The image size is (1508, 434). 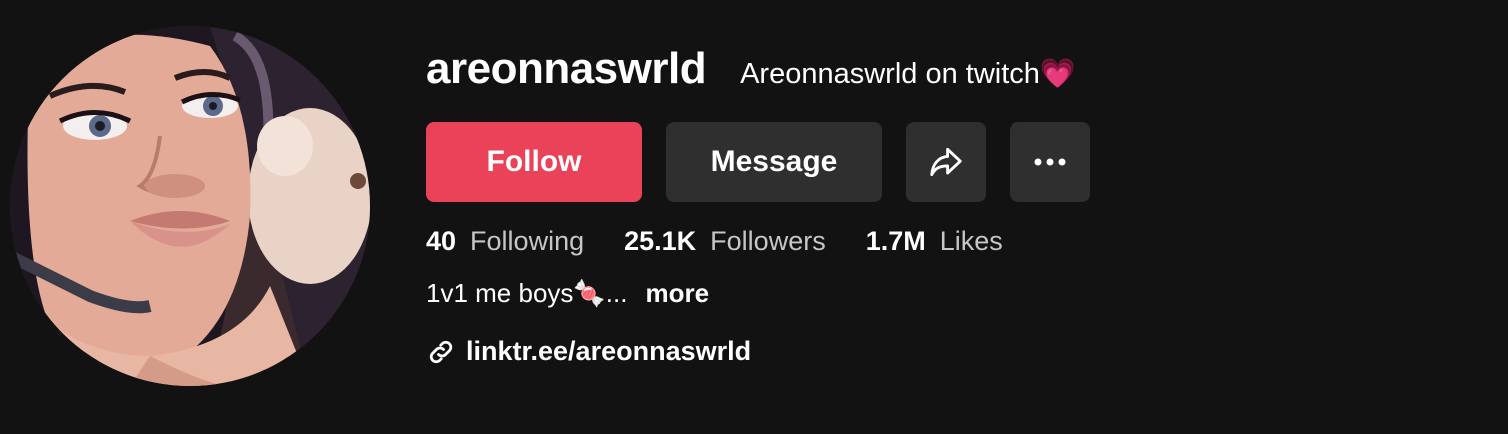 I want to click on followers-label: Followers, so click(x=768, y=241).